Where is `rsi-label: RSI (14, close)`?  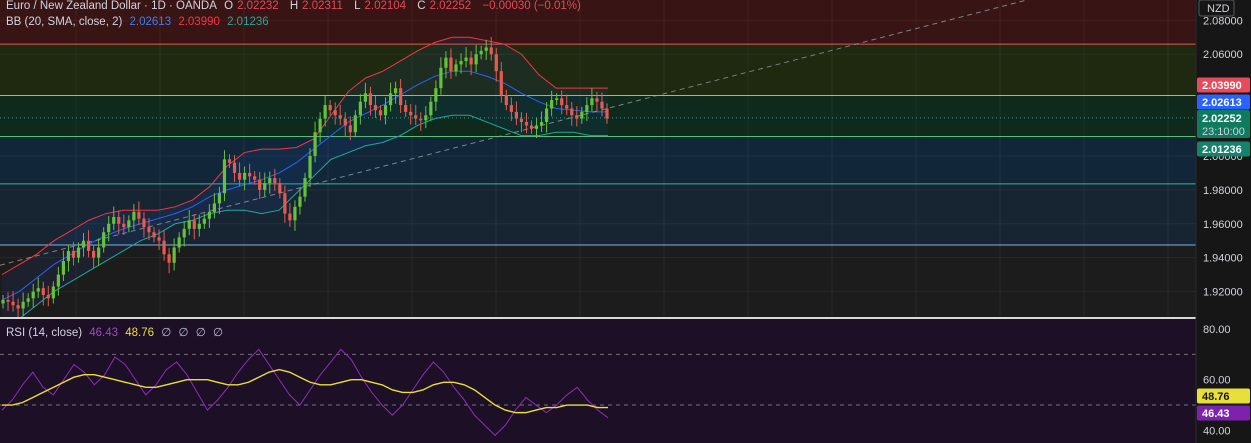
rsi-label: RSI (14, close) is located at coordinates (44, 333).